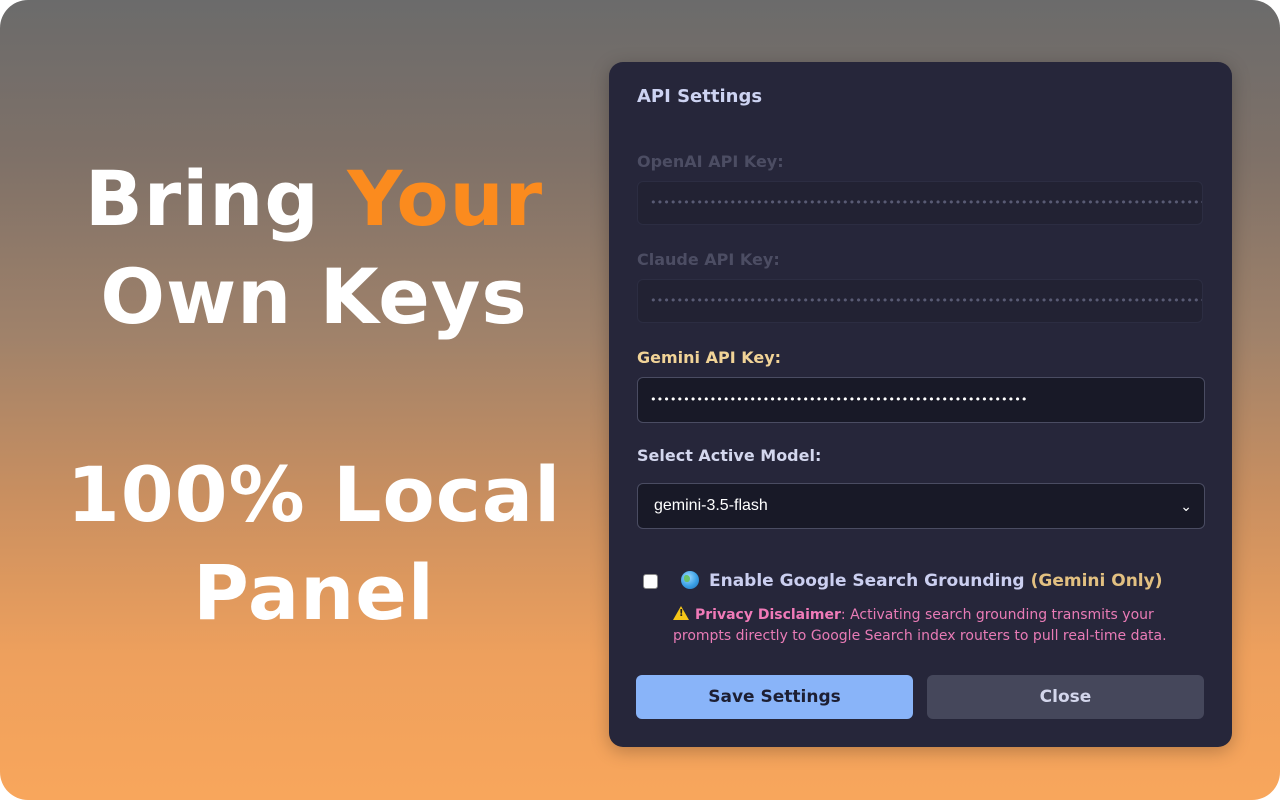  I want to click on model-select-label: Select Active Model:, so click(729, 455).